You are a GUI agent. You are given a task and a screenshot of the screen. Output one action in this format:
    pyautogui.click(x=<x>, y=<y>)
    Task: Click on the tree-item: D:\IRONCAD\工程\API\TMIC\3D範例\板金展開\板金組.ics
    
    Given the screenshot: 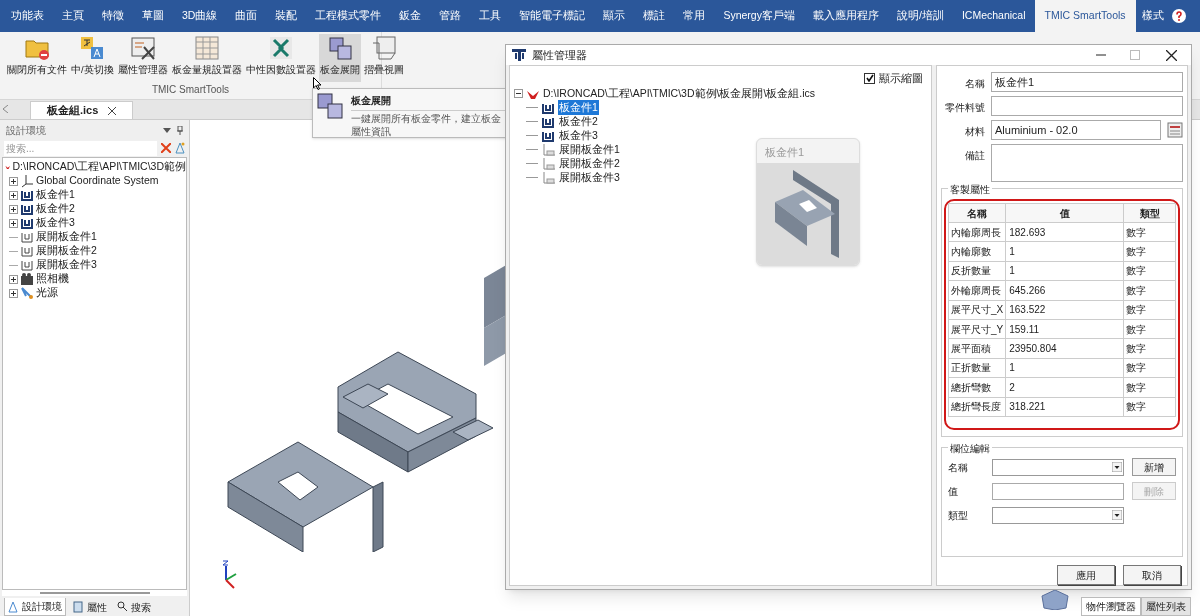 What is the action you would take?
    pyautogui.click(x=679, y=93)
    